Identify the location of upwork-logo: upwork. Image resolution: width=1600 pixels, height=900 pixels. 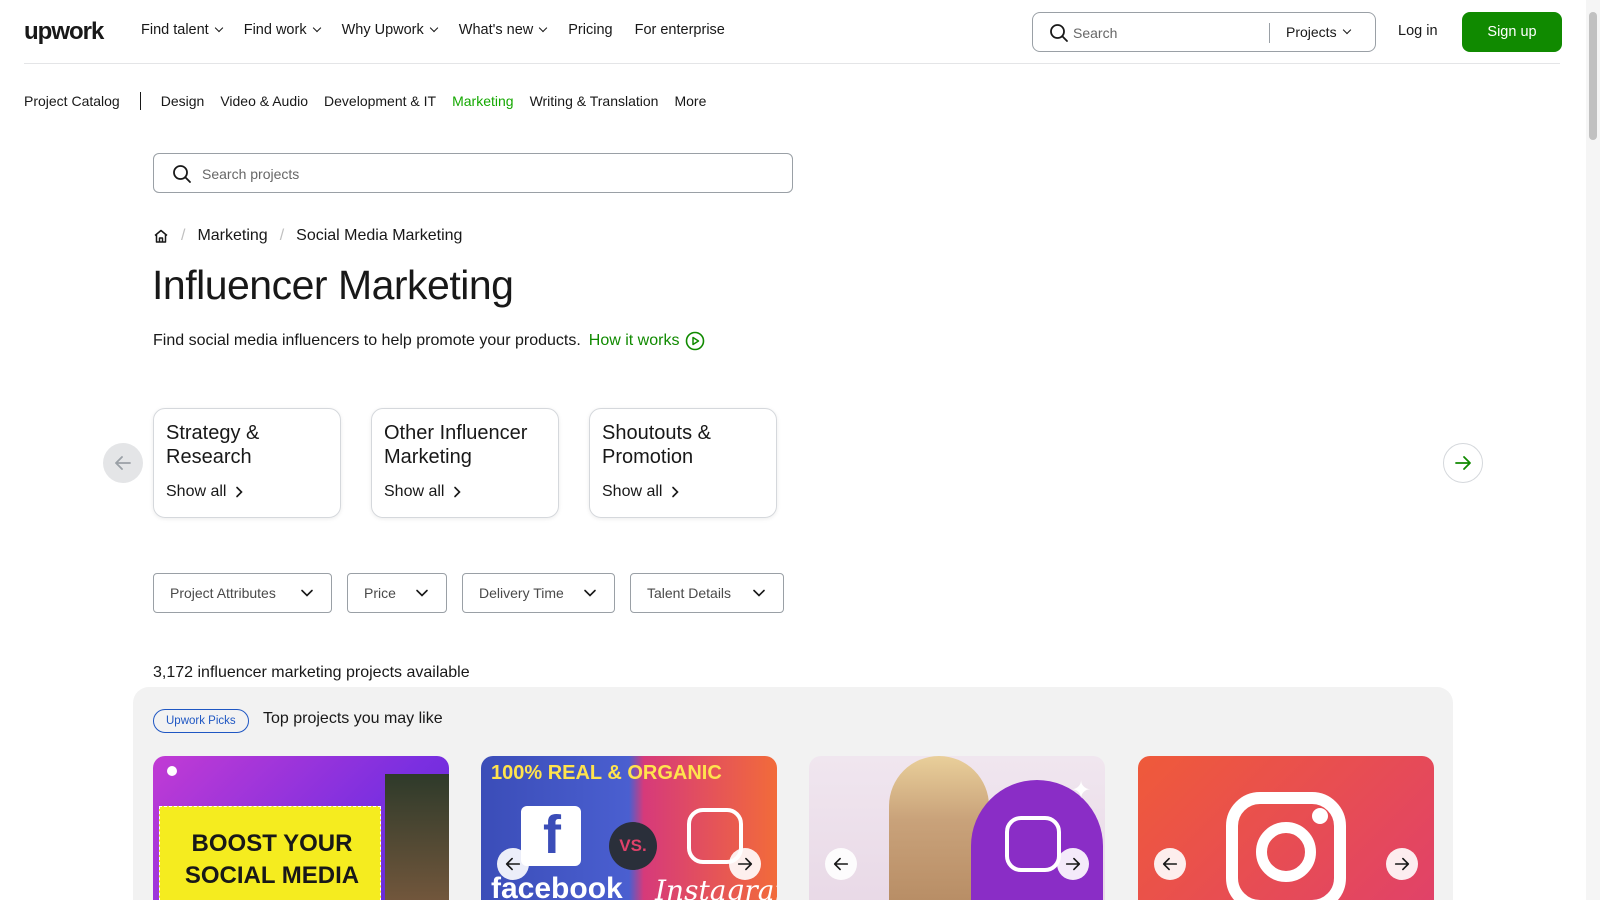
(64, 32).